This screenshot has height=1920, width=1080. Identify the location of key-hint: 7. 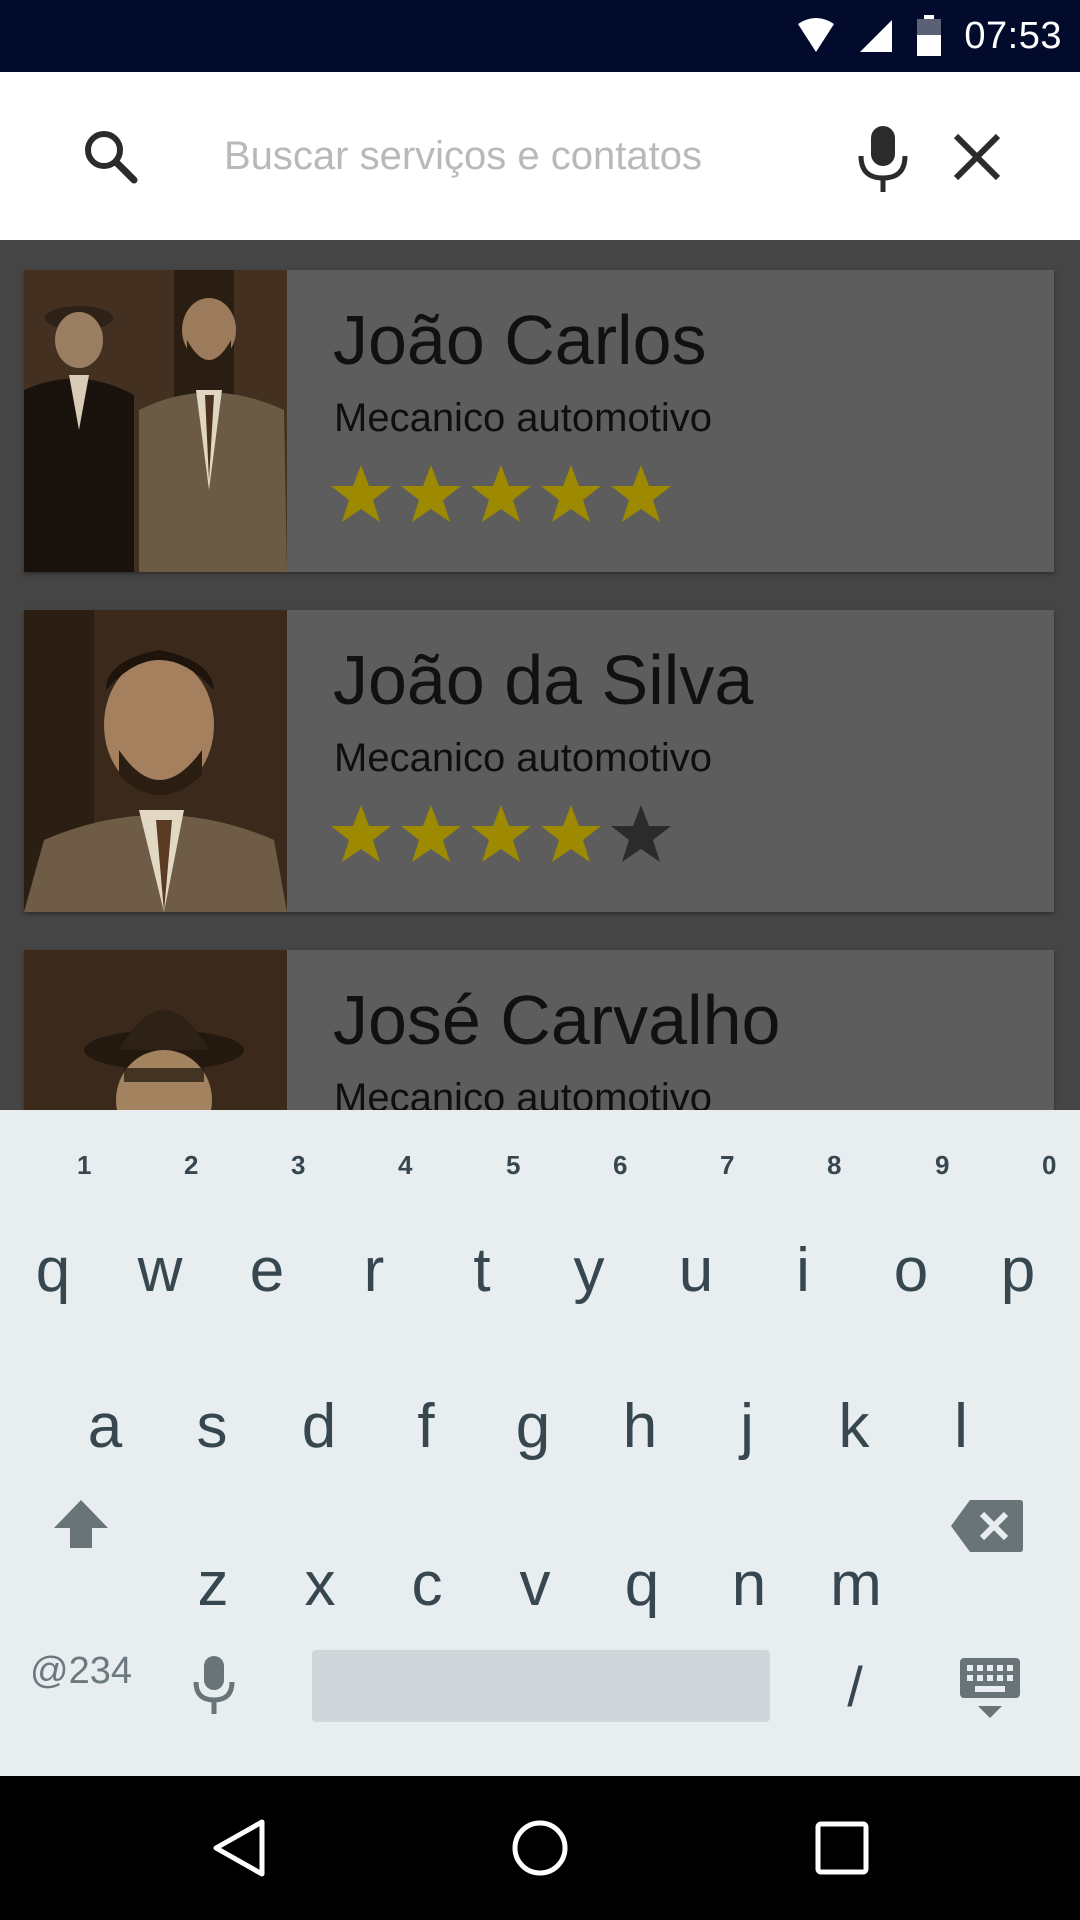
(727, 1165).